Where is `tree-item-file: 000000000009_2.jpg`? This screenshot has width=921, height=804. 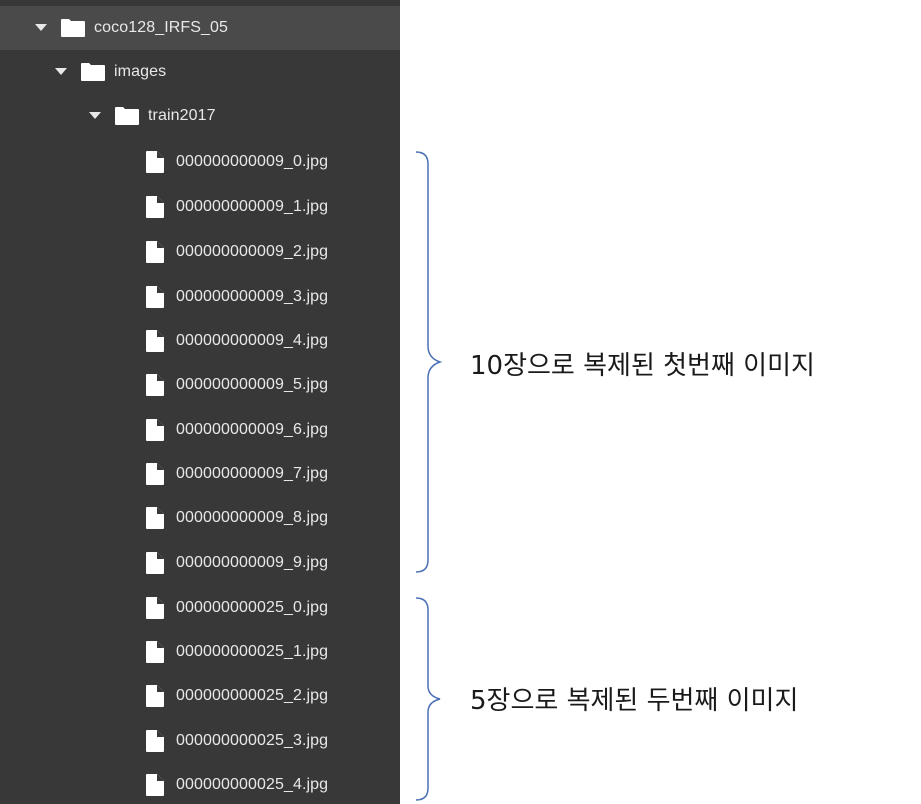 tree-item-file: 000000000009_2.jpg is located at coordinates (200, 252).